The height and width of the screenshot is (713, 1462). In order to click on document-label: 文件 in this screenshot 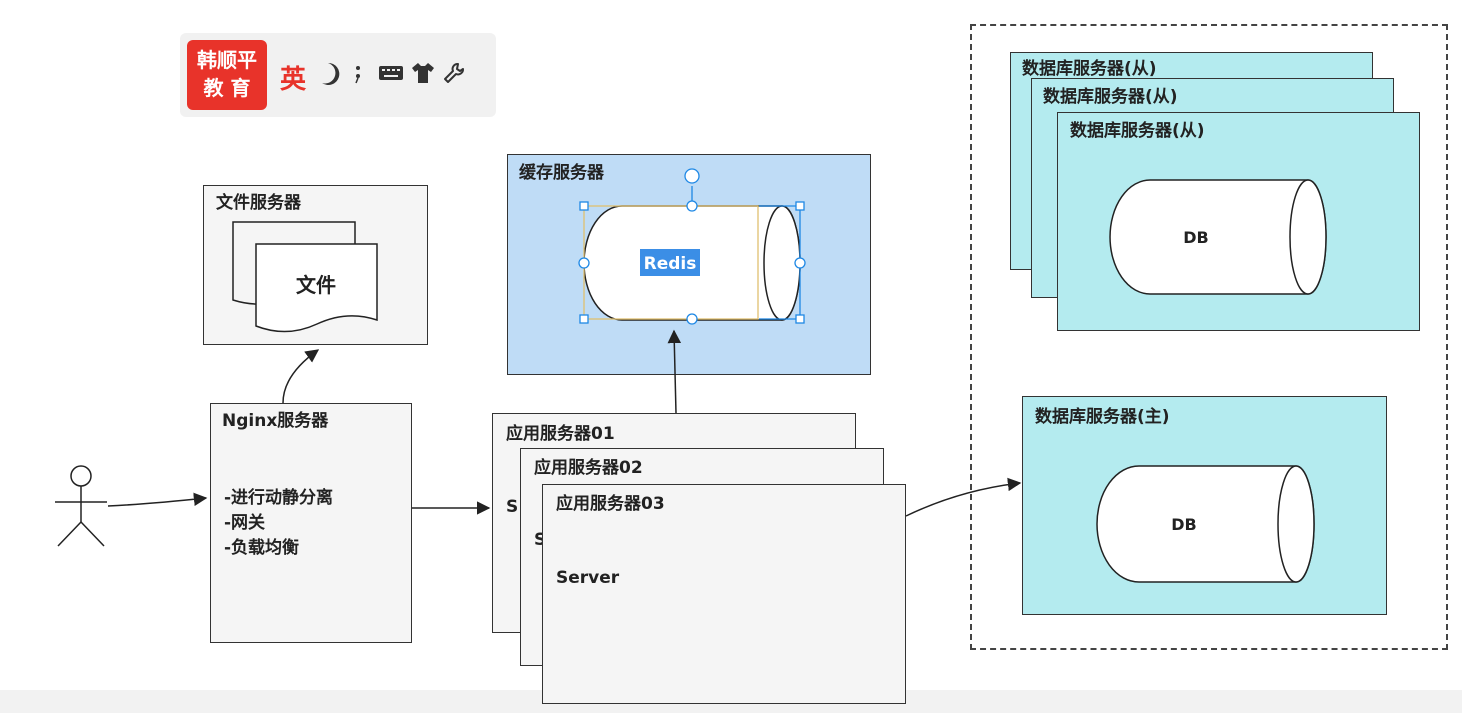, I will do `click(316, 285)`.